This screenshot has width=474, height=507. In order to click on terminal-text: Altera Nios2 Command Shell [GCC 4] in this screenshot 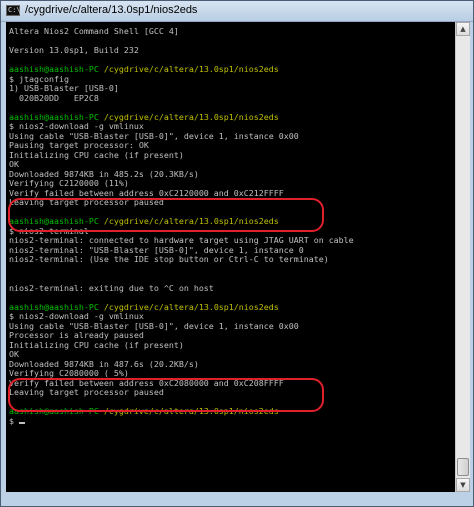, I will do `click(94, 31)`.